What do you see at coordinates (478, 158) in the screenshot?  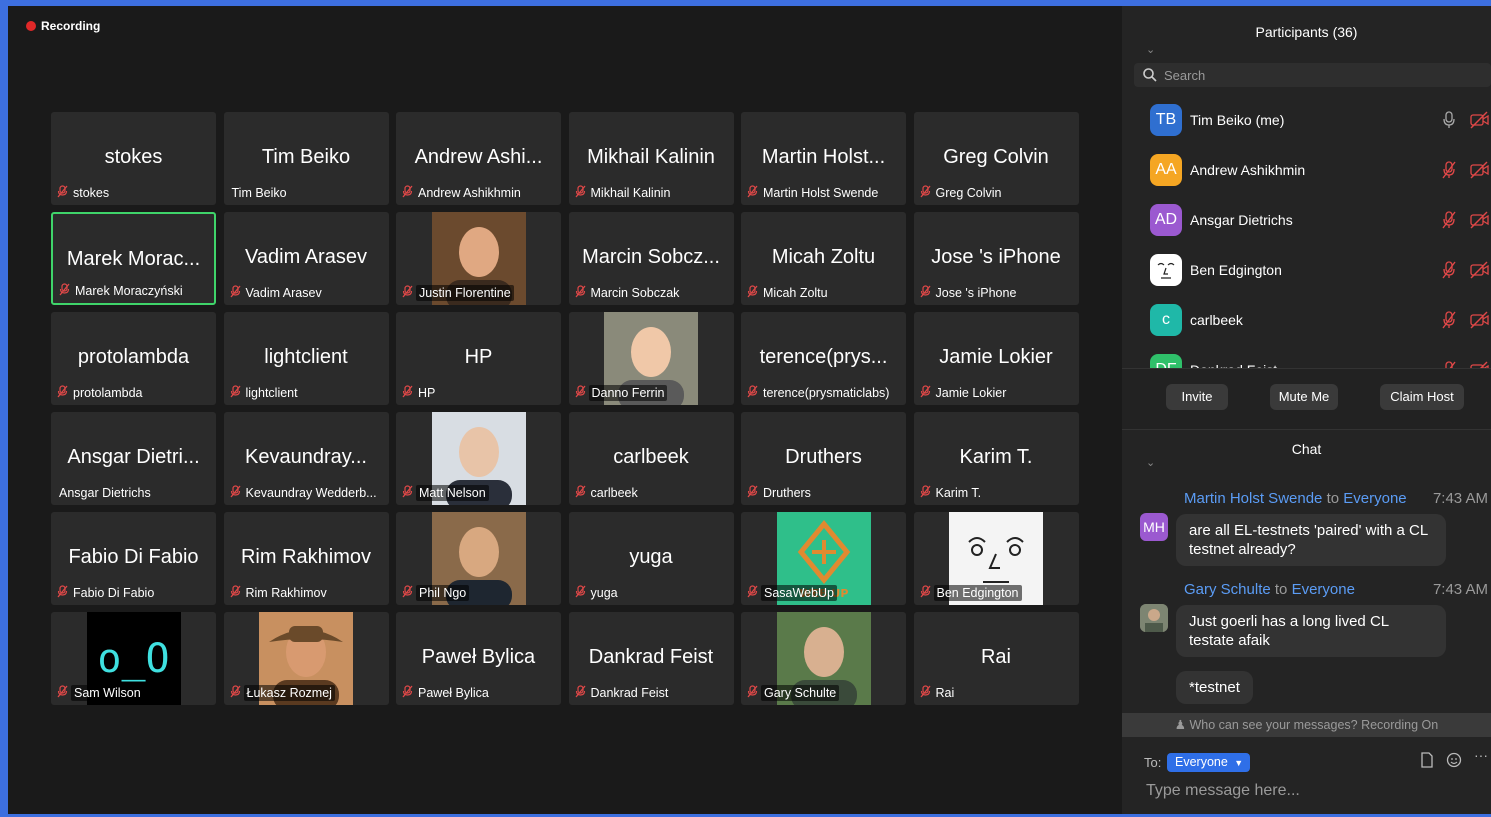 I see `video-tile: Andrew Ashi... Andrew Ashikhmin` at bounding box center [478, 158].